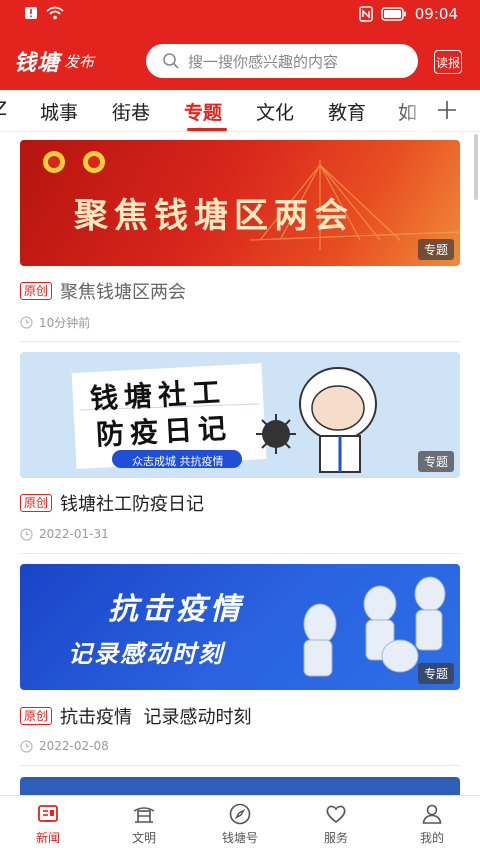  What do you see at coordinates (143, 838) in the screenshot?
I see `nav-civilization-label: 文明` at bounding box center [143, 838].